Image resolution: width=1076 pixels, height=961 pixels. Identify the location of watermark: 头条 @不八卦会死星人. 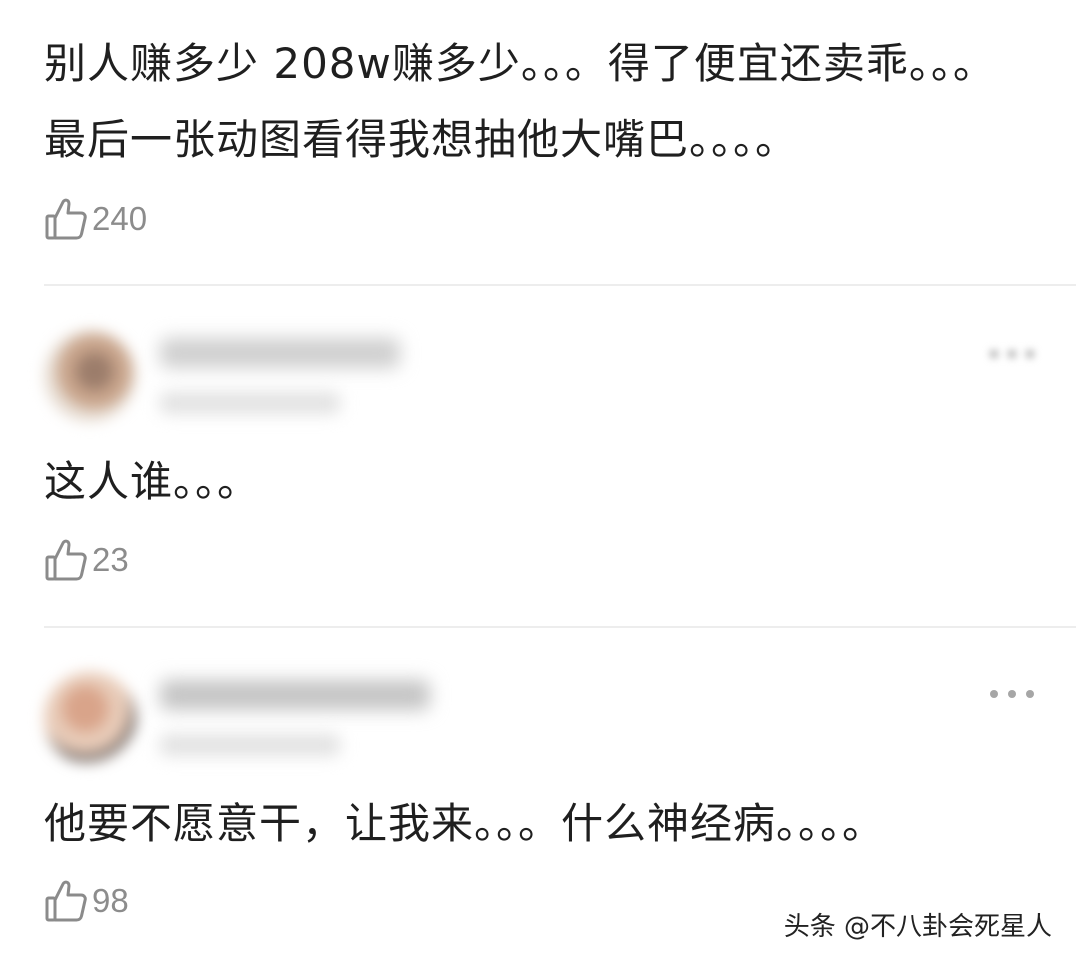
(917, 927).